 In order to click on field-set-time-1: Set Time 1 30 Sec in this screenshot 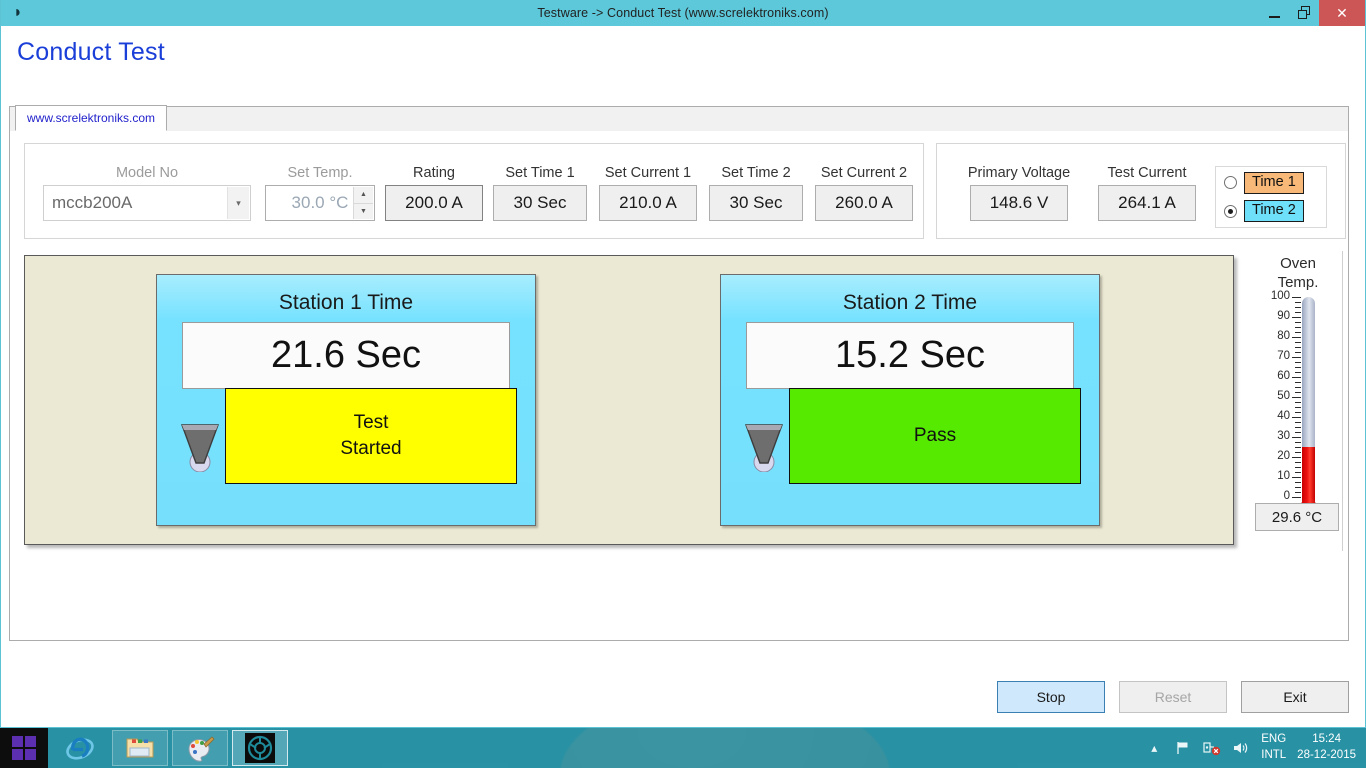, I will do `click(540, 193)`.